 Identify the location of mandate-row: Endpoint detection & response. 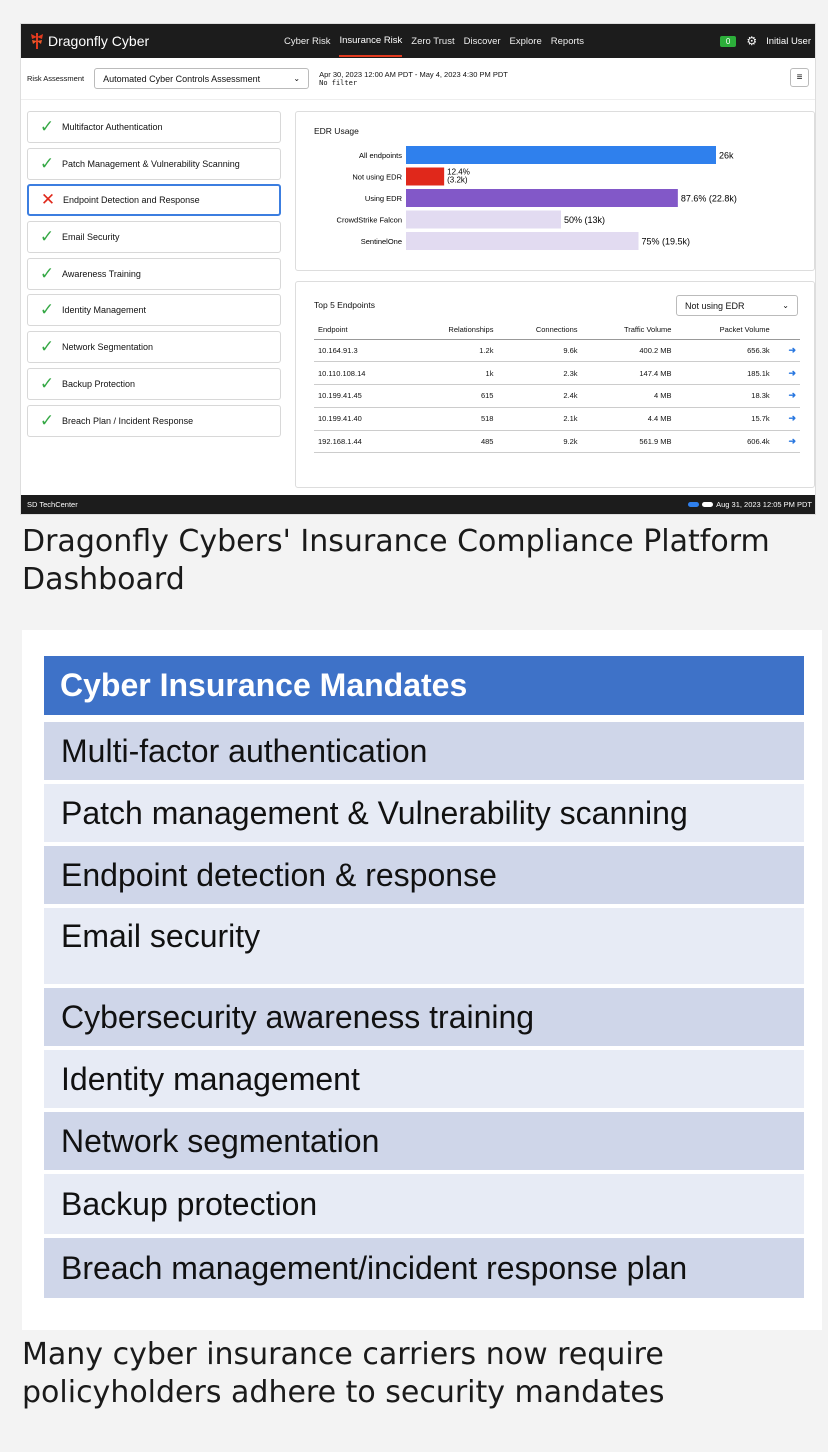
(424, 875).